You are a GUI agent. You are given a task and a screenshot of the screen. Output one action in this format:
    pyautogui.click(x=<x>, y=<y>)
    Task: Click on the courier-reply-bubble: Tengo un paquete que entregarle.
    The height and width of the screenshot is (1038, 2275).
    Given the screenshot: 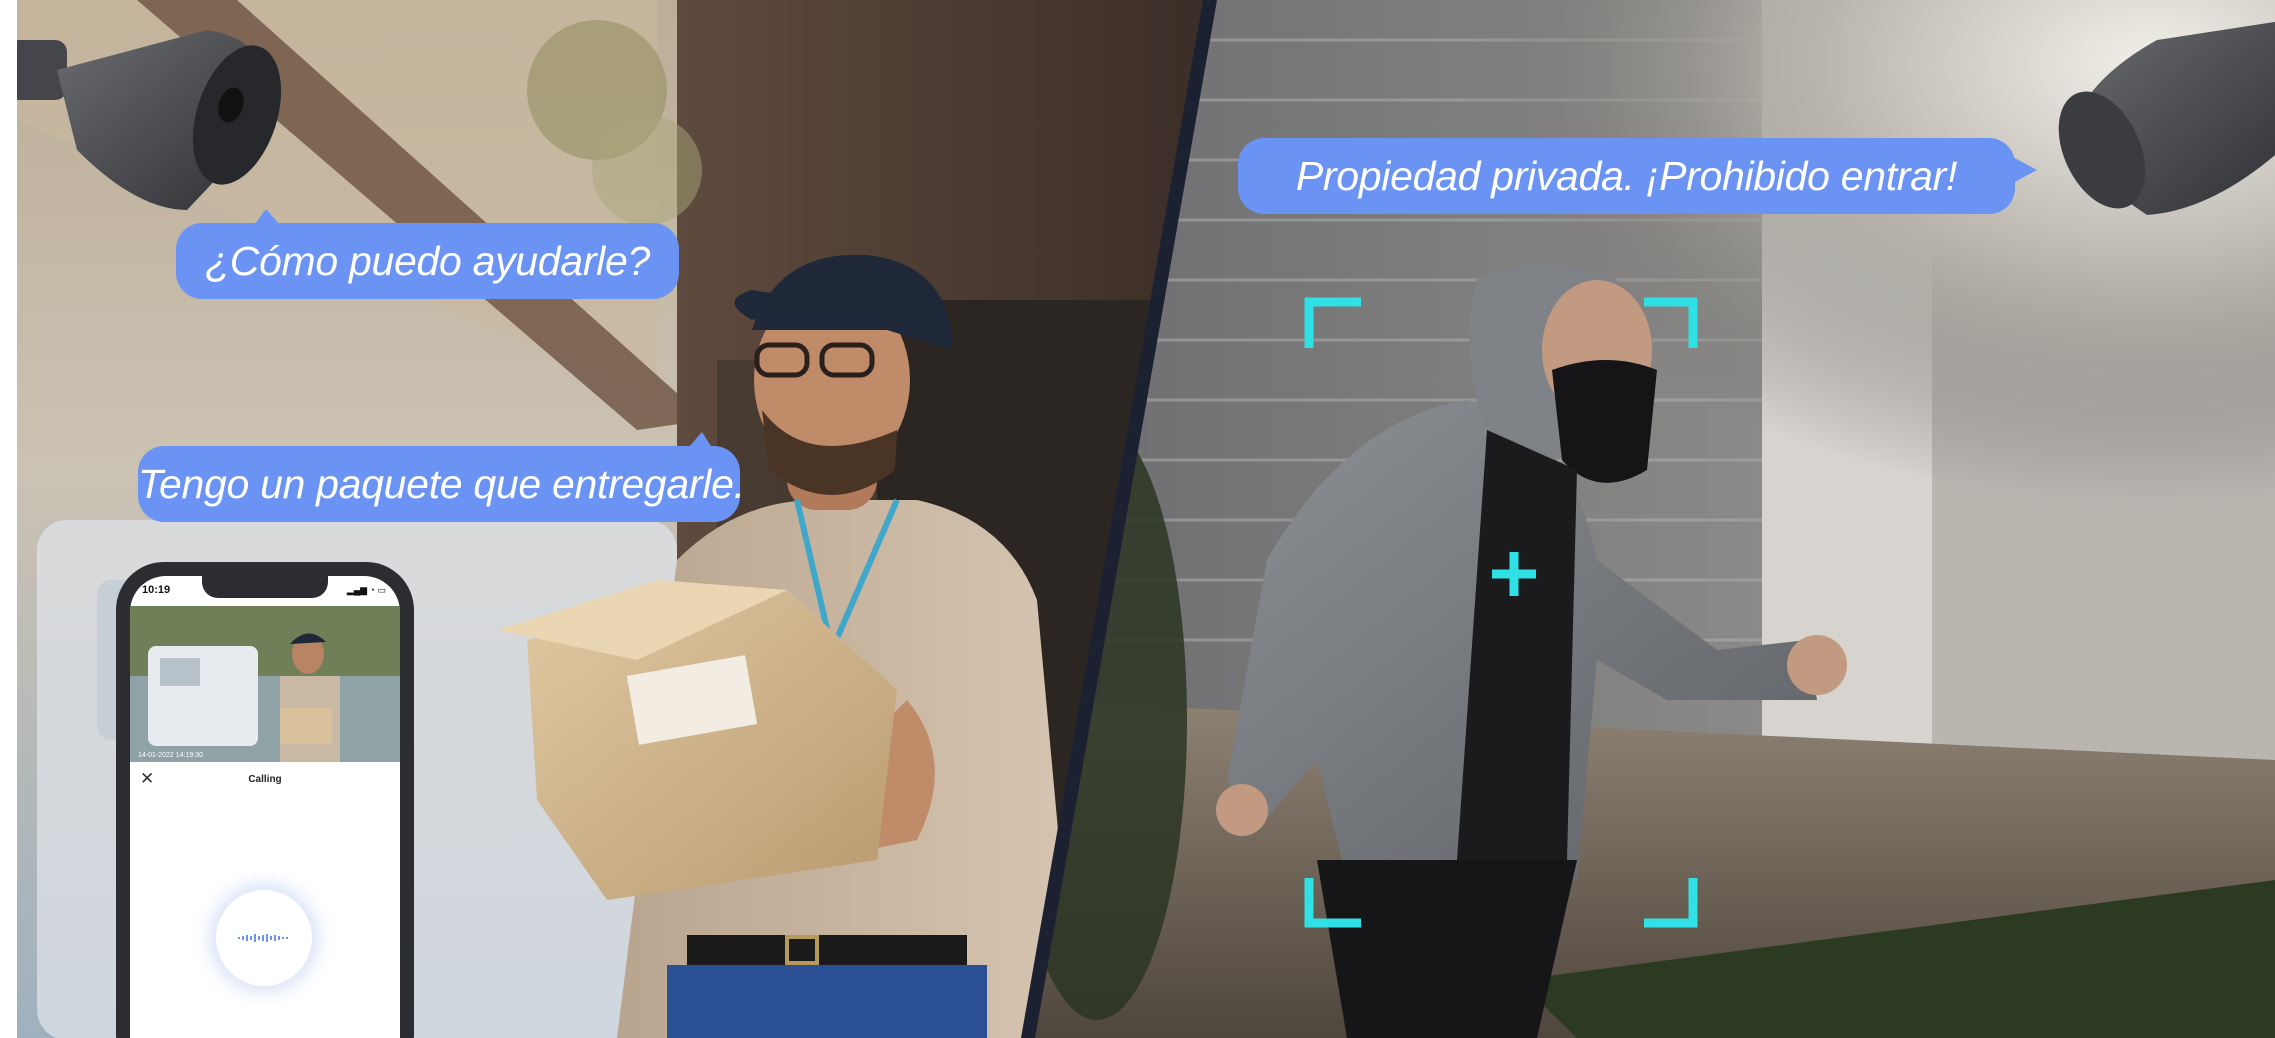 What is the action you would take?
    pyautogui.click(x=441, y=477)
    